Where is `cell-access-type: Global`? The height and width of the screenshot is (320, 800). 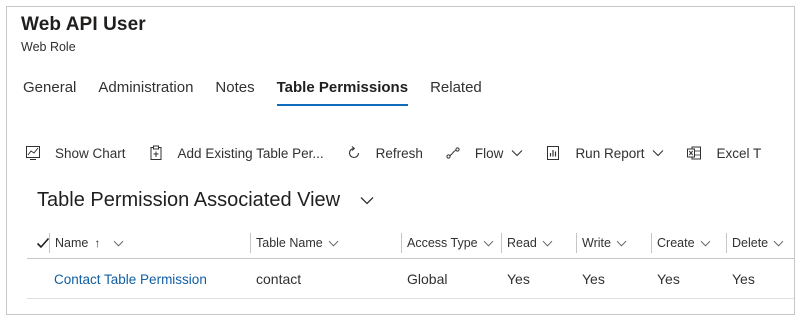 cell-access-type: Global is located at coordinates (427, 279).